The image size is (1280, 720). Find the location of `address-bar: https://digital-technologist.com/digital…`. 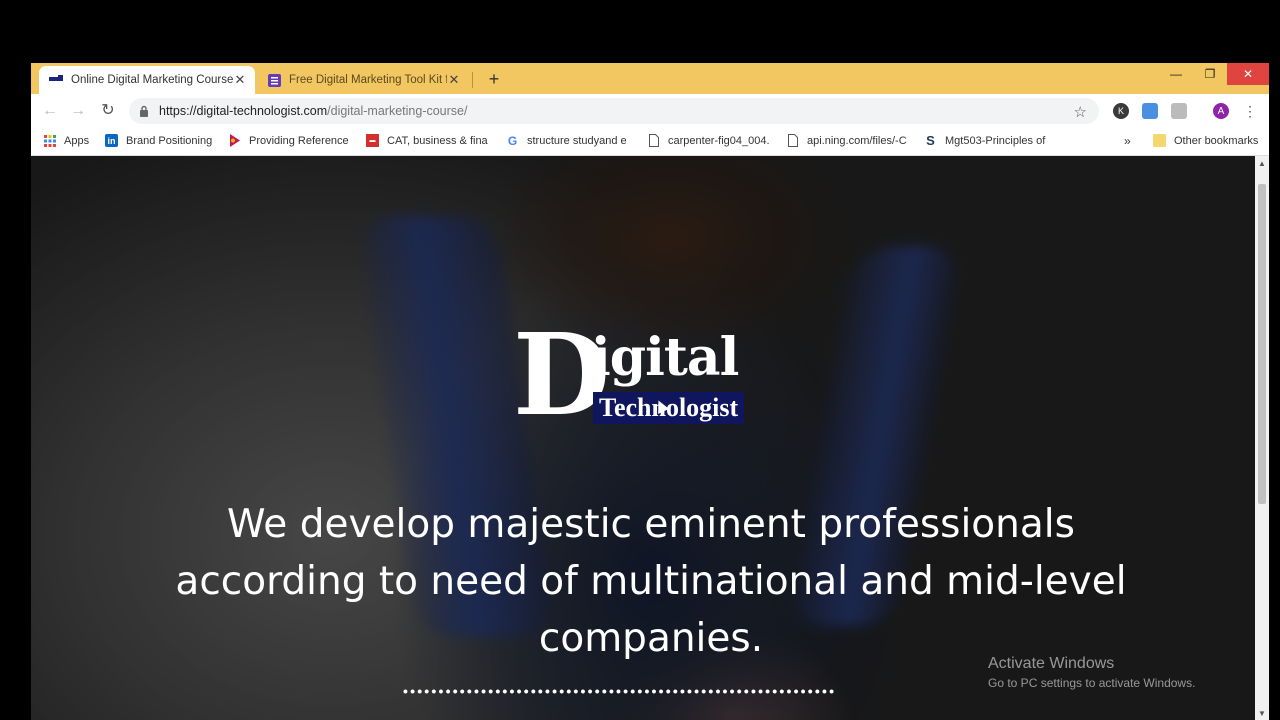

address-bar: https://digital-technologist.com/digital… is located at coordinates (614, 111).